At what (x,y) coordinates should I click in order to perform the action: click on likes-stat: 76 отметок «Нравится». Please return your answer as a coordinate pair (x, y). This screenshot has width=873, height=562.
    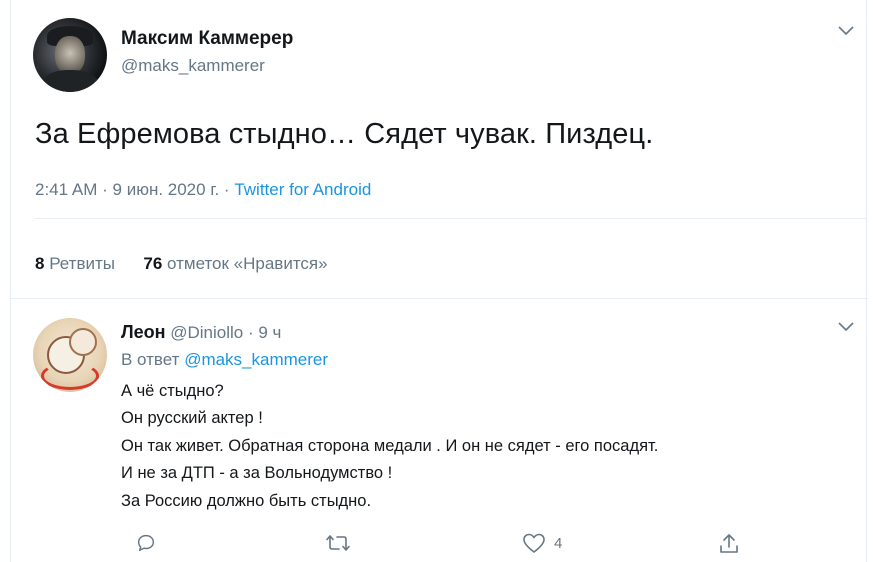
    Looking at the image, I should click on (235, 263).